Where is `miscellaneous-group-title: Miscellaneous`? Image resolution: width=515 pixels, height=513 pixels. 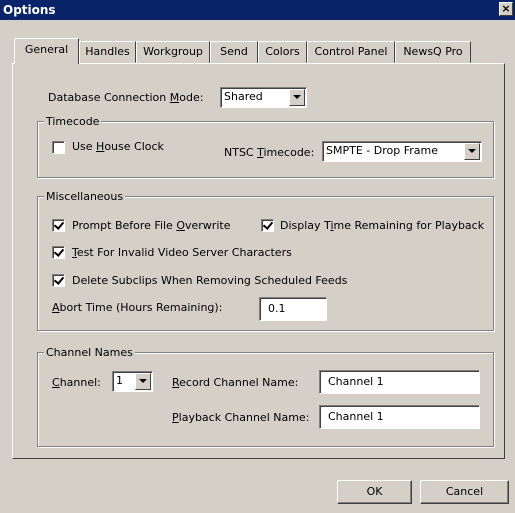 miscellaneous-group-title: Miscellaneous is located at coordinates (85, 196).